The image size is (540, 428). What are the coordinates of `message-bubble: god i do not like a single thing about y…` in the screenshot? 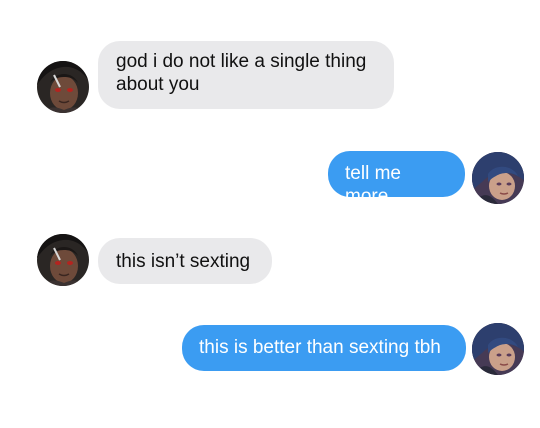 It's located at (246, 75).